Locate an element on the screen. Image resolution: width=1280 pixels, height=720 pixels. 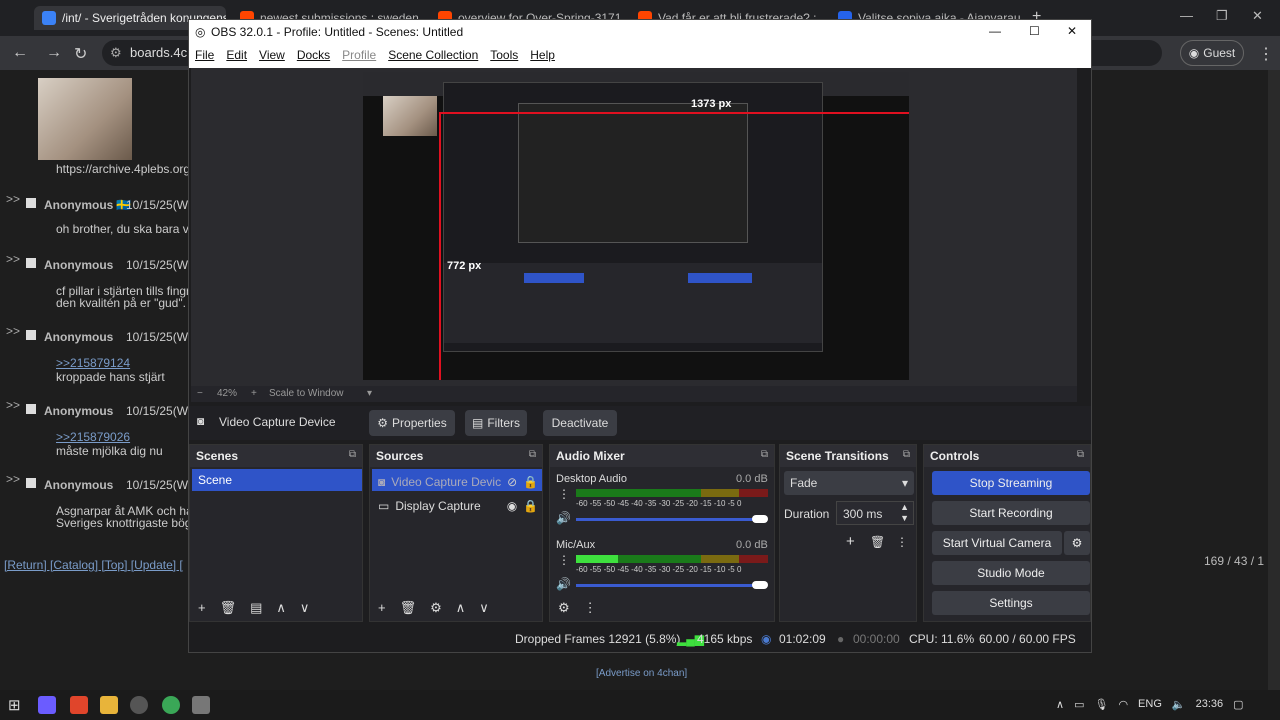
scene-item: Scene is located at coordinates (277, 480).